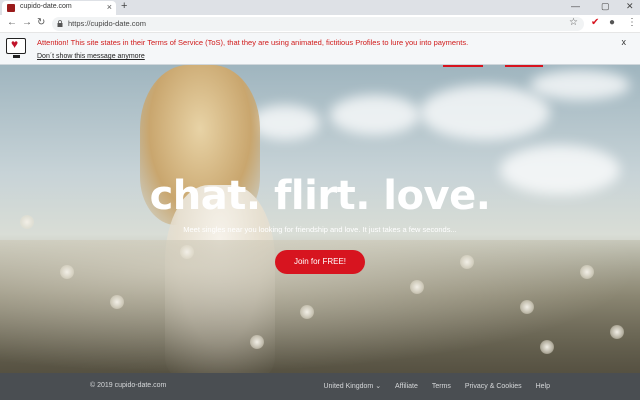 The height and width of the screenshot is (400, 640). Describe the element at coordinates (406, 386) in the screenshot. I see `affiliate-link: Affiliate` at that location.